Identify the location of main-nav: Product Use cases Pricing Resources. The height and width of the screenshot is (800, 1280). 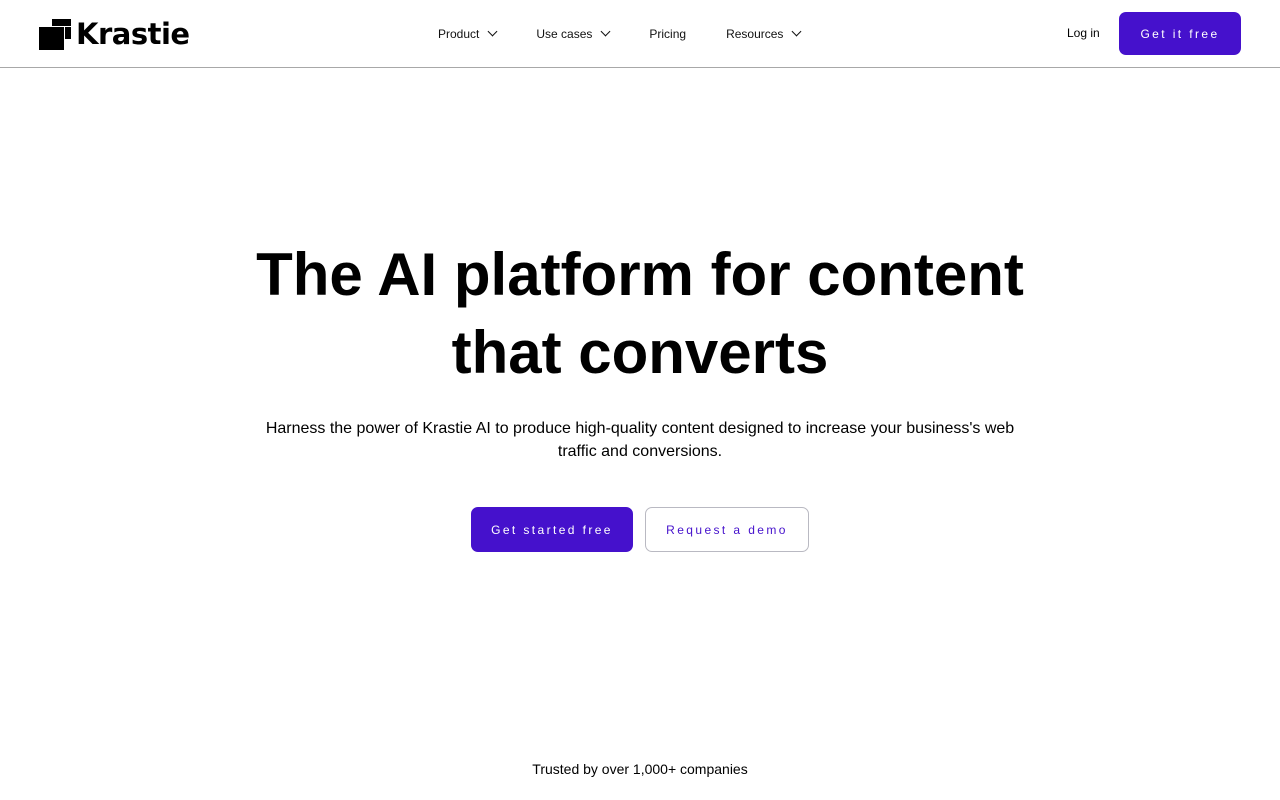
(619, 34).